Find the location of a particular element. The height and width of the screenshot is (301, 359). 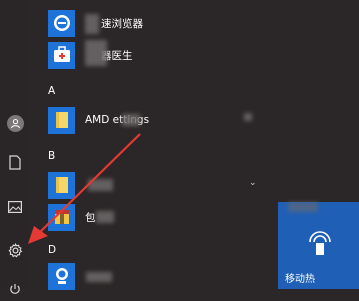

list-item: AMD ettings is located at coordinates (160, 120).